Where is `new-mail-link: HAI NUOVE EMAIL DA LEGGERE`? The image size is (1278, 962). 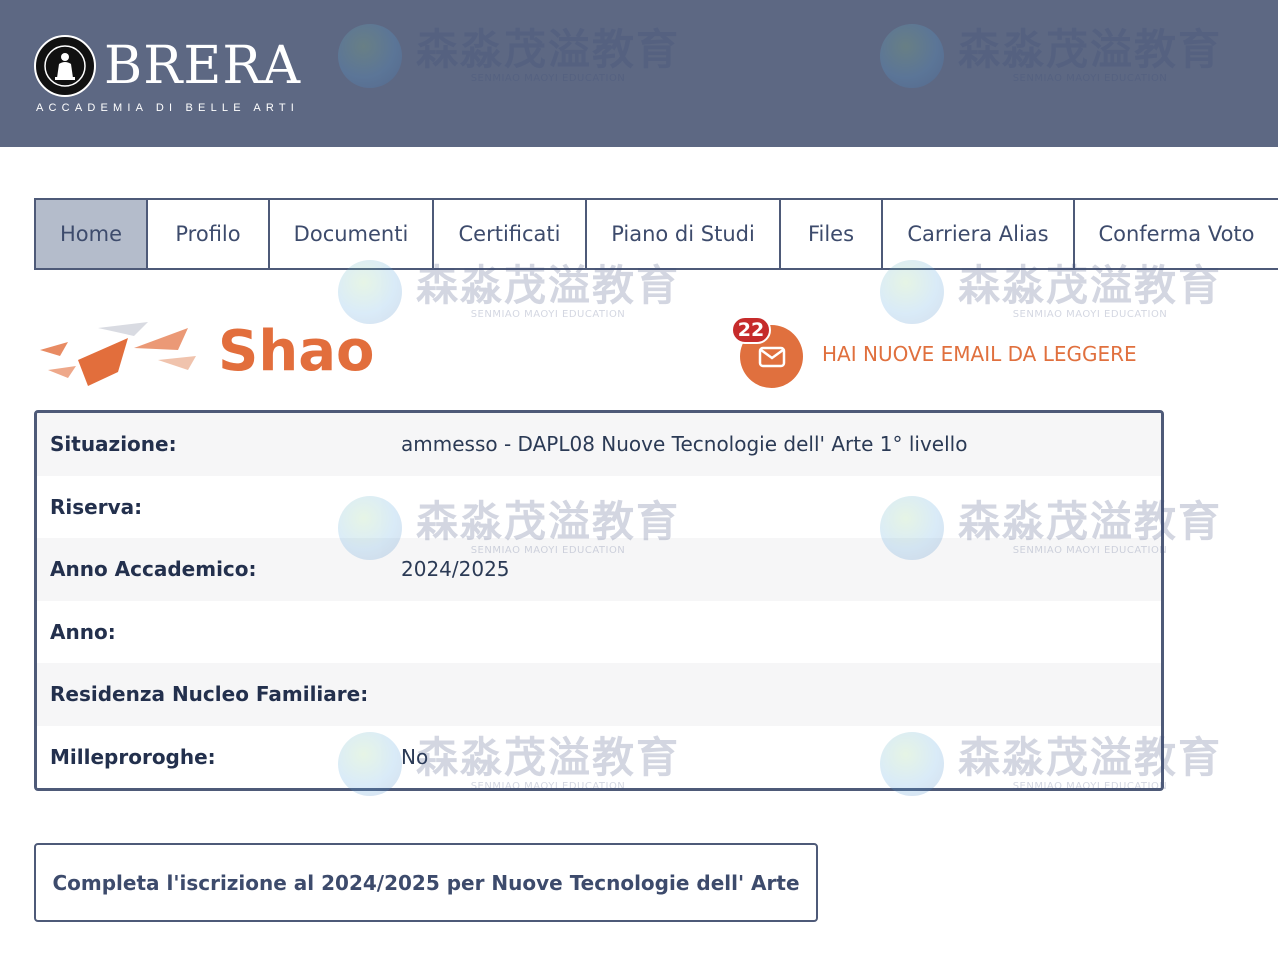
new-mail-link: HAI NUOVE EMAIL DA LEGGERE is located at coordinates (979, 354).